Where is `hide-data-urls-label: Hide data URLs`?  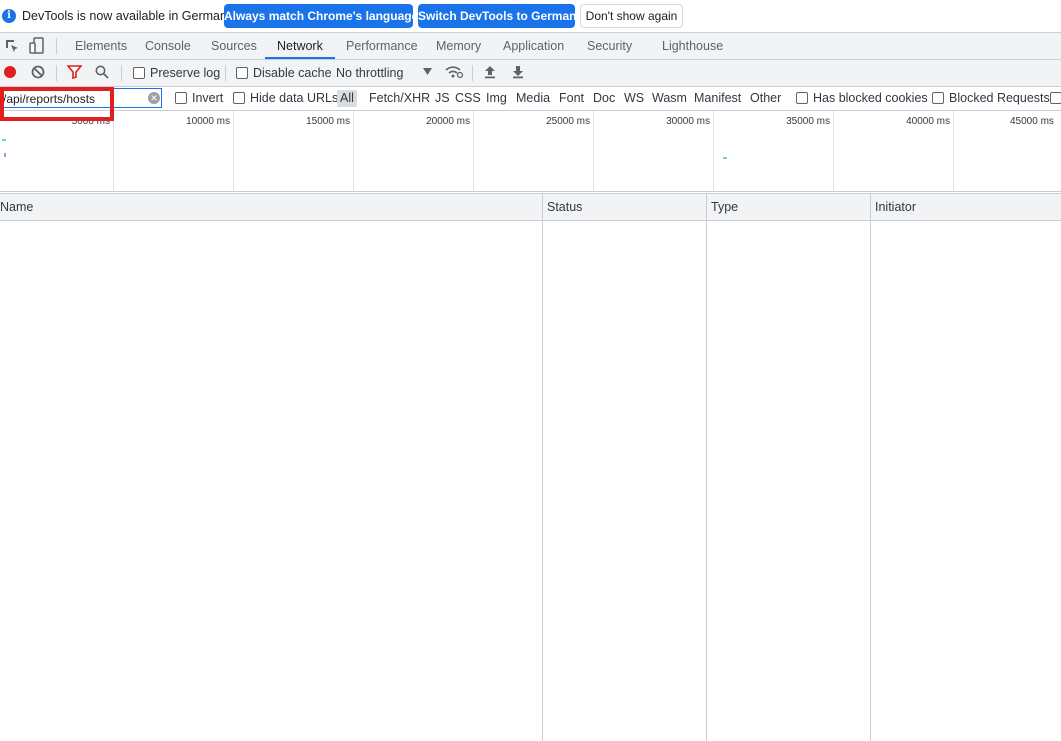 hide-data-urls-label: Hide data URLs is located at coordinates (294, 98).